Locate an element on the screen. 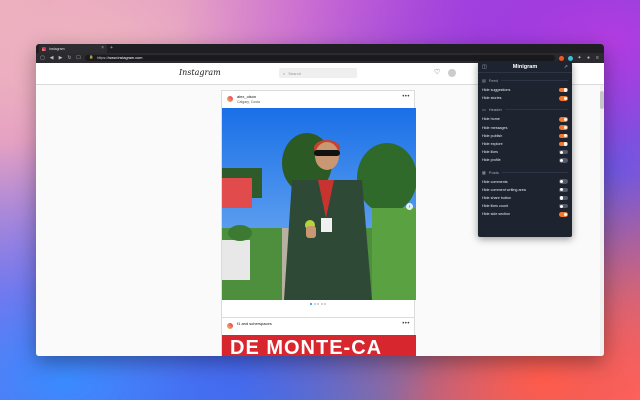 The image size is (640, 400). feed-icon: ▤ is located at coordinates (484, 80).